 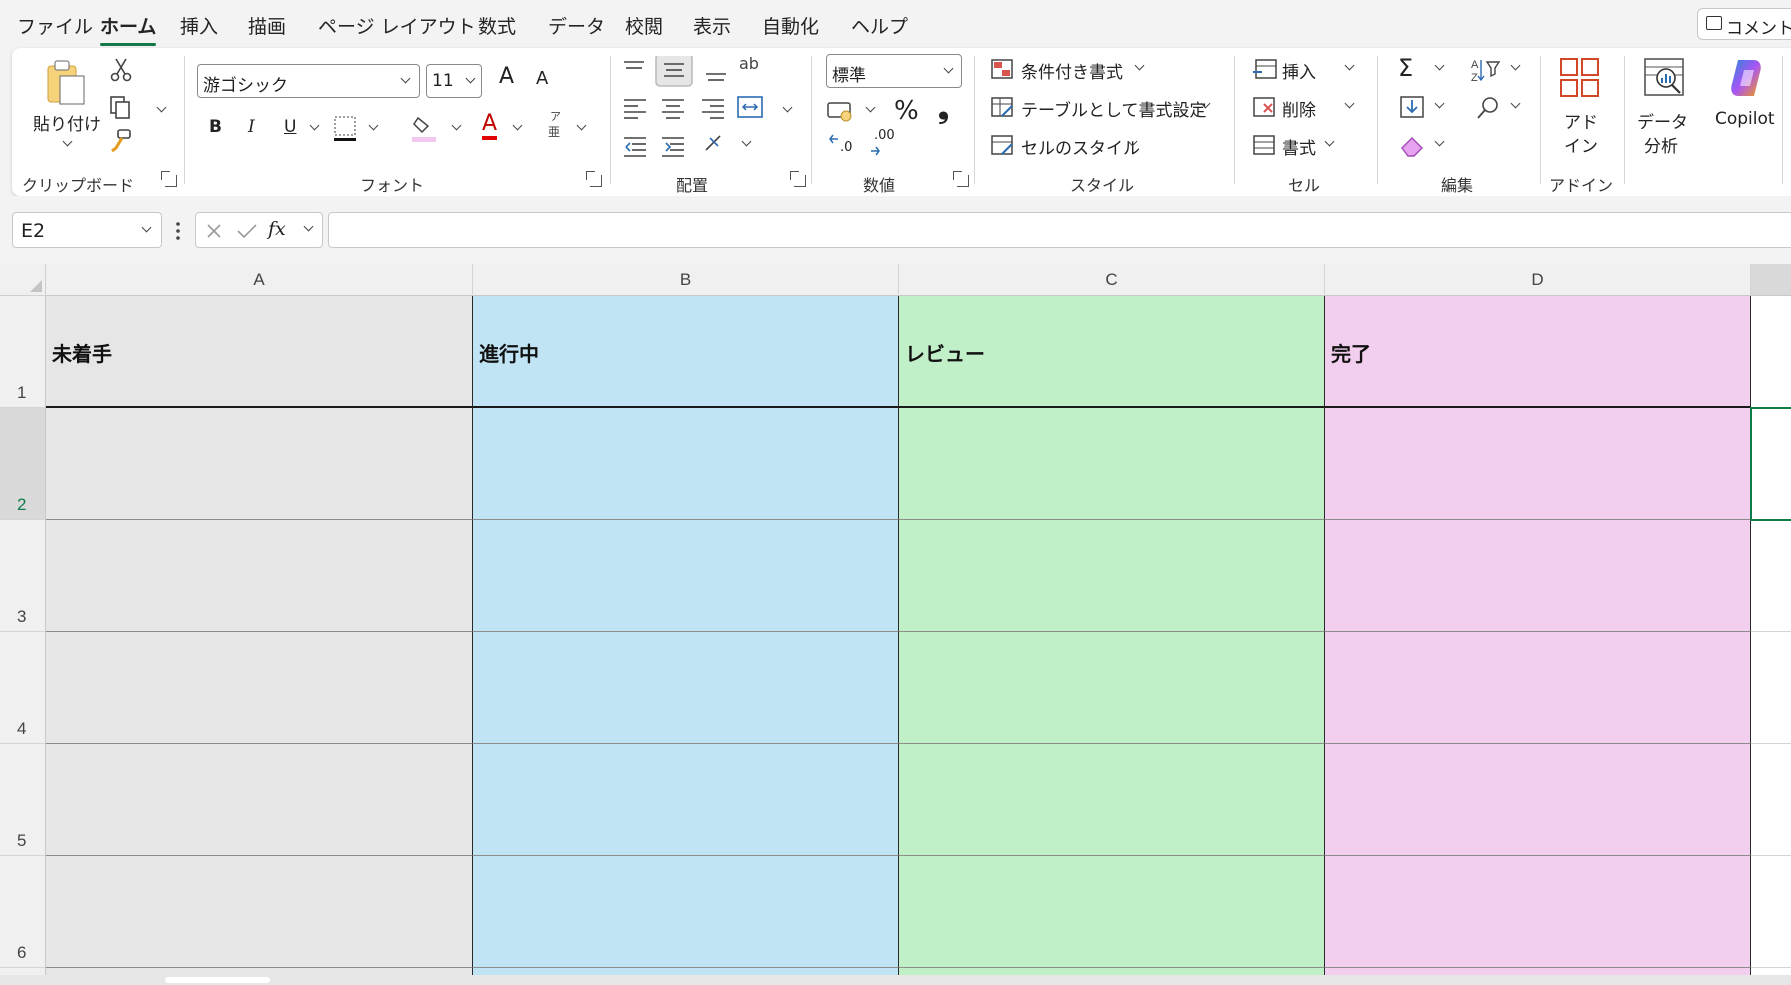 I want to click on cell-a6, so click(x=259, y=912).